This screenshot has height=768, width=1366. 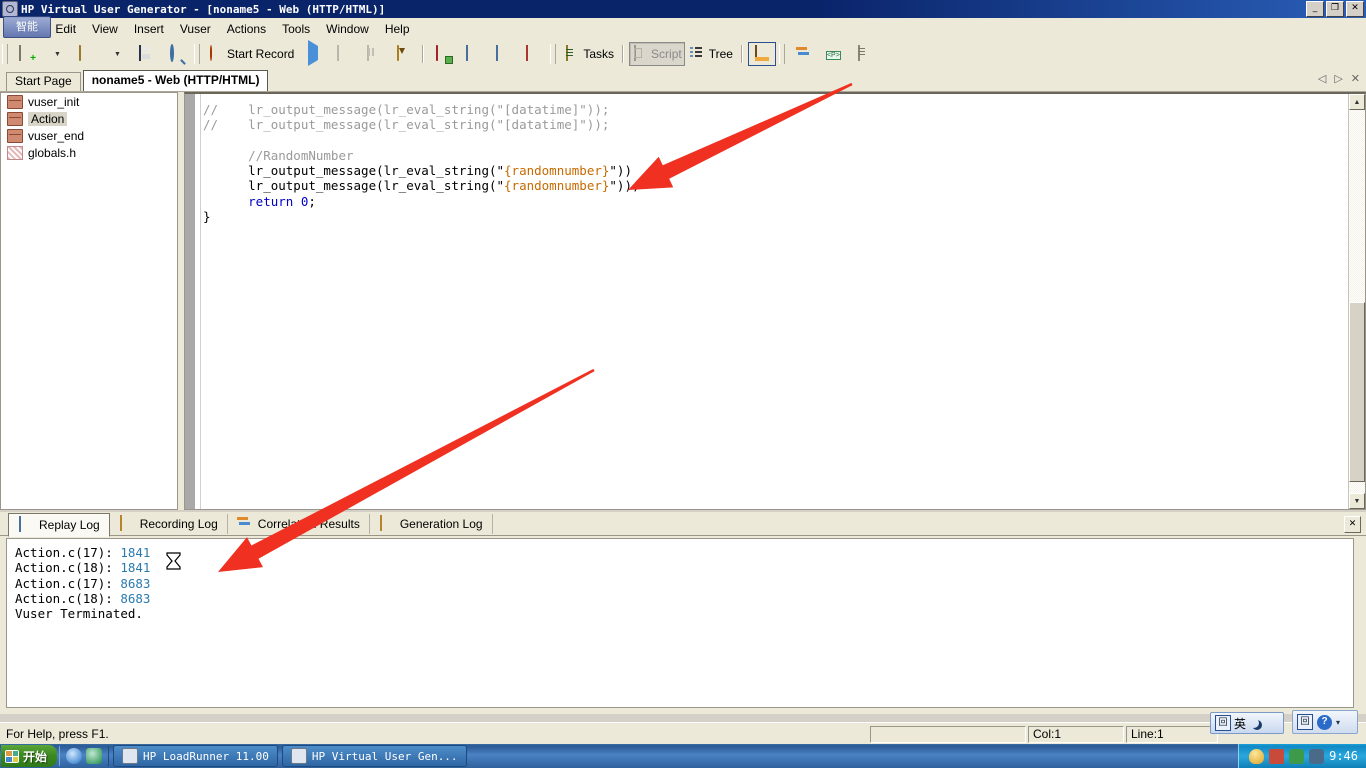 I want to click on search-icon, so click(x=177, y=53).